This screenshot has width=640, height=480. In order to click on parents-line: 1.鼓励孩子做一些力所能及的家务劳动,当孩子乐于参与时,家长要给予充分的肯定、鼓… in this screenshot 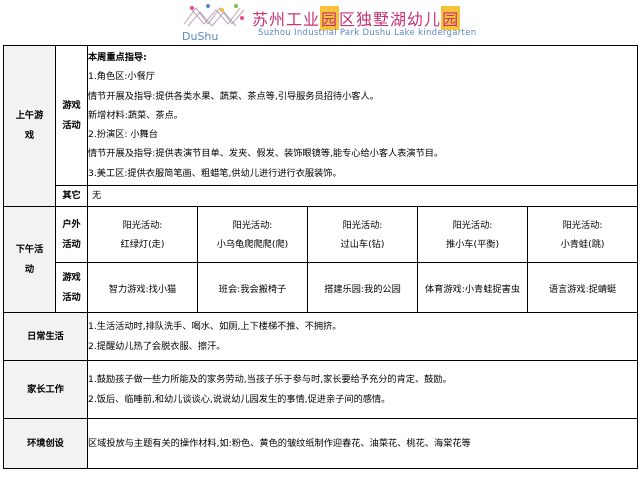, I will do `click(270, 380)`.